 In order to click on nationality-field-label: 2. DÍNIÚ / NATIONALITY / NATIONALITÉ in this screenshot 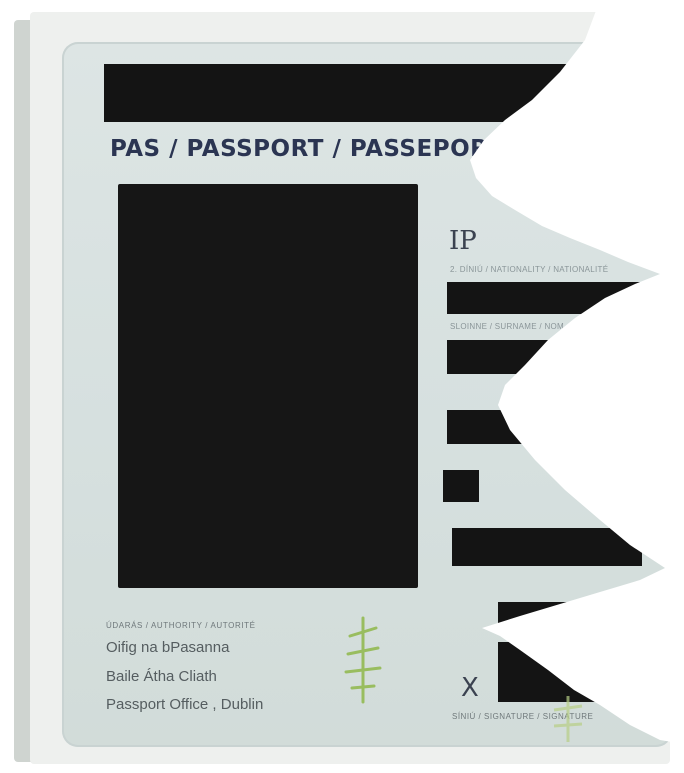, I will do `click(529, 269)`.